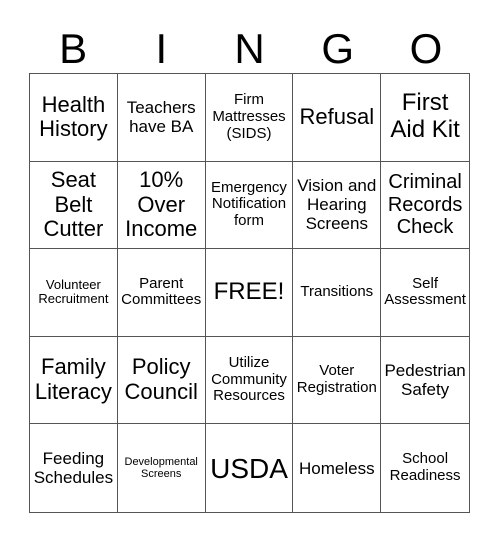 The image size is (500, 544). I want to click on bingo-cell: Developmental Screens, so click(162, 468).